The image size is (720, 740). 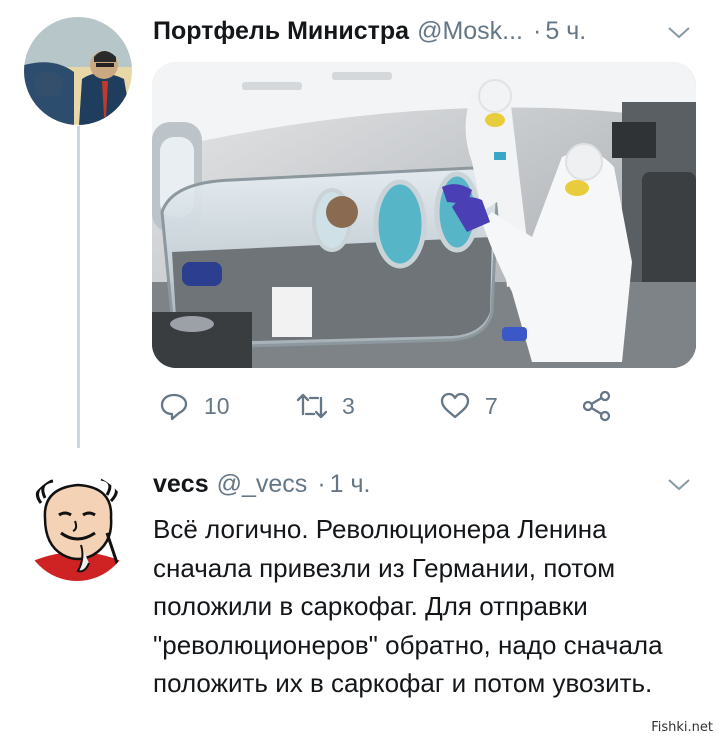 I want to click on reply-count: 10, so click(x=217, y=405).